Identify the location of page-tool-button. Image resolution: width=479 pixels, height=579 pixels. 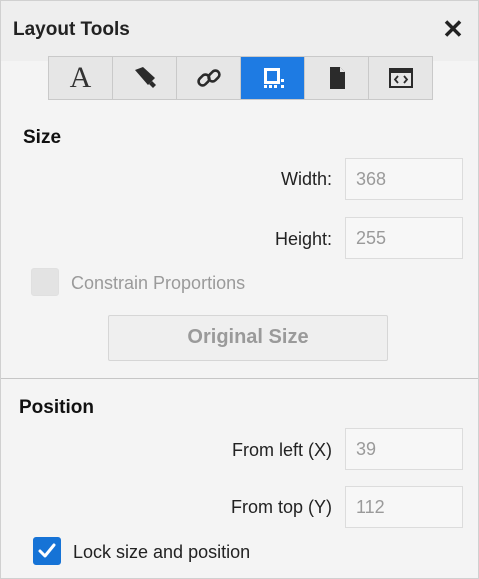
(337, 78).